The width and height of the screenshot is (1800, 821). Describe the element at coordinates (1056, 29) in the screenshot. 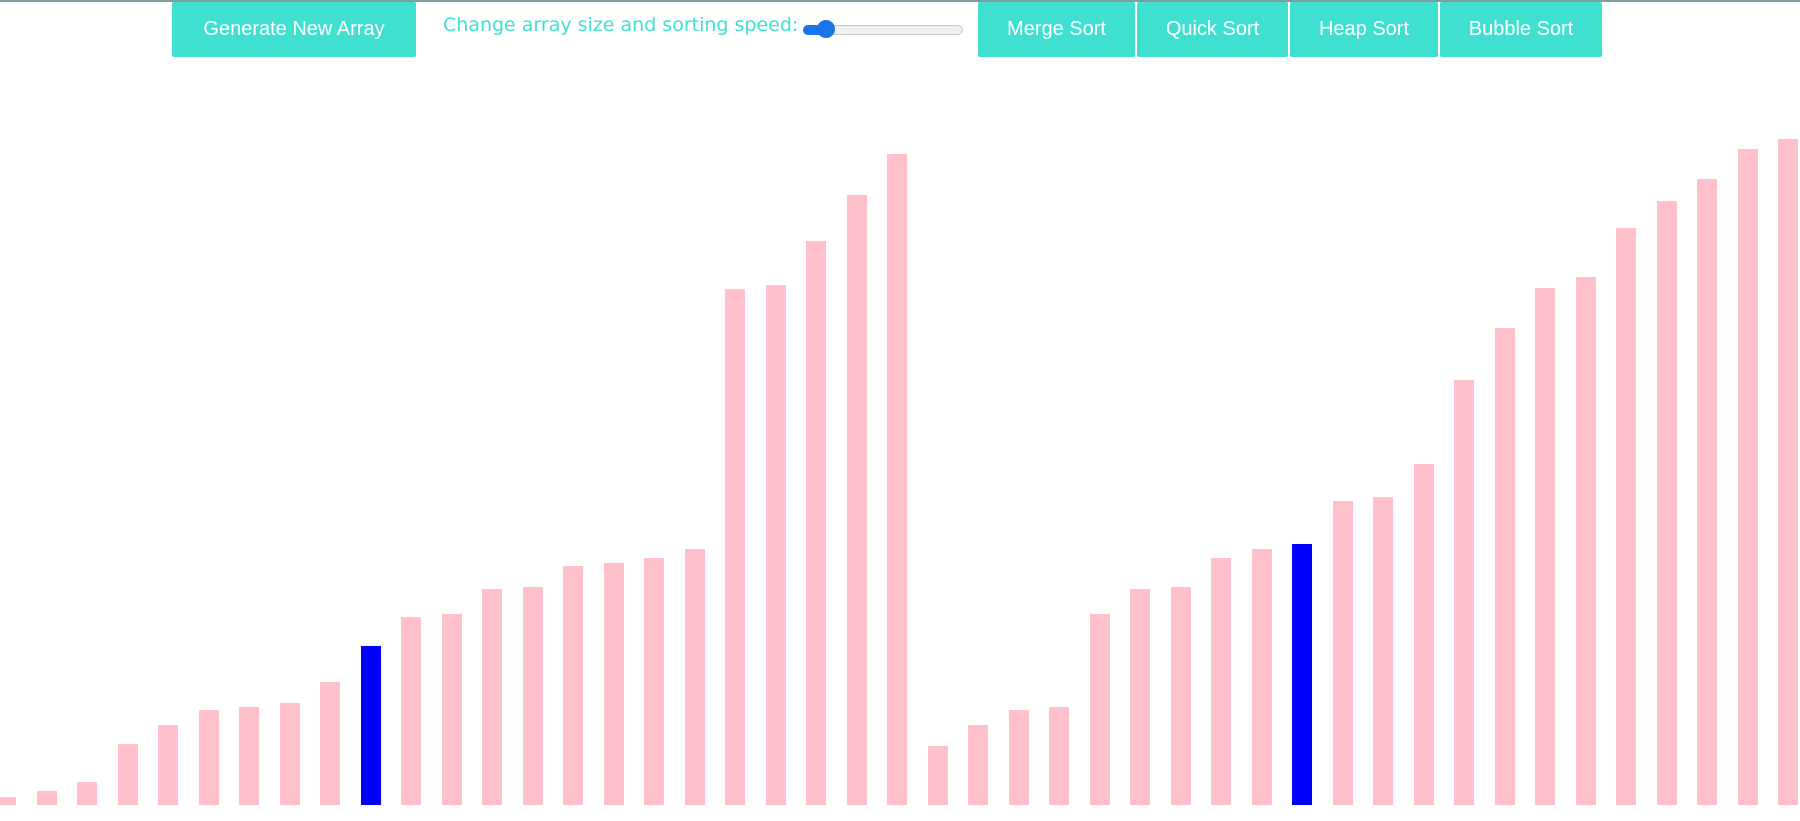

I see `merge-sort-button: Merge Sort` at that location.